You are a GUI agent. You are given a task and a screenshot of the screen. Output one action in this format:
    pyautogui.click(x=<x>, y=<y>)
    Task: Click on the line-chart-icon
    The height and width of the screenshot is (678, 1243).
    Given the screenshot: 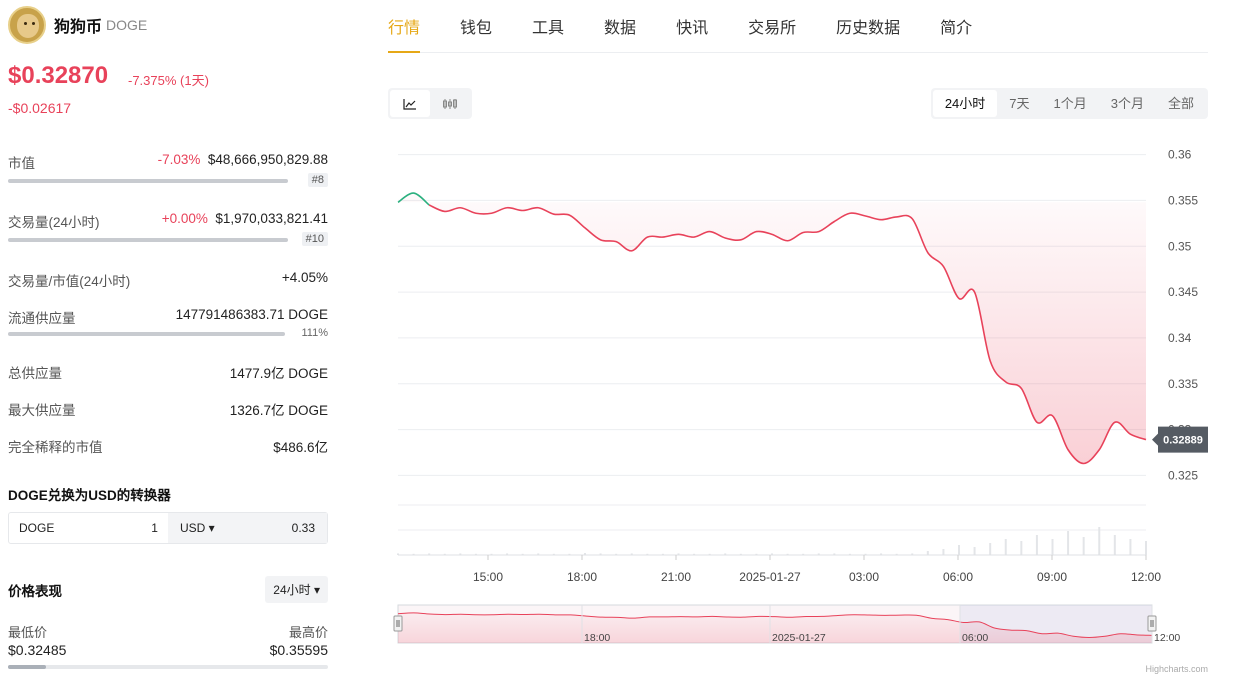 What is the action you would take?
    pyautogui.click(x=409, y=104)
    